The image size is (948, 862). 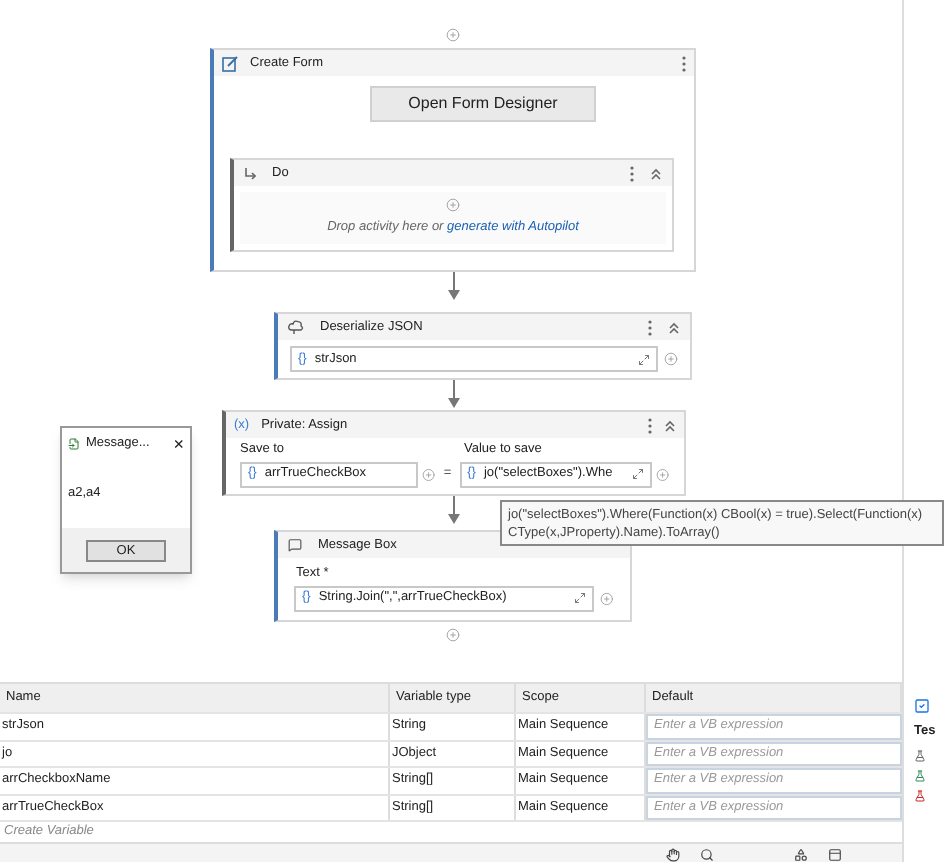 I want to click on close-button: ×, so click(x=178, y=444).